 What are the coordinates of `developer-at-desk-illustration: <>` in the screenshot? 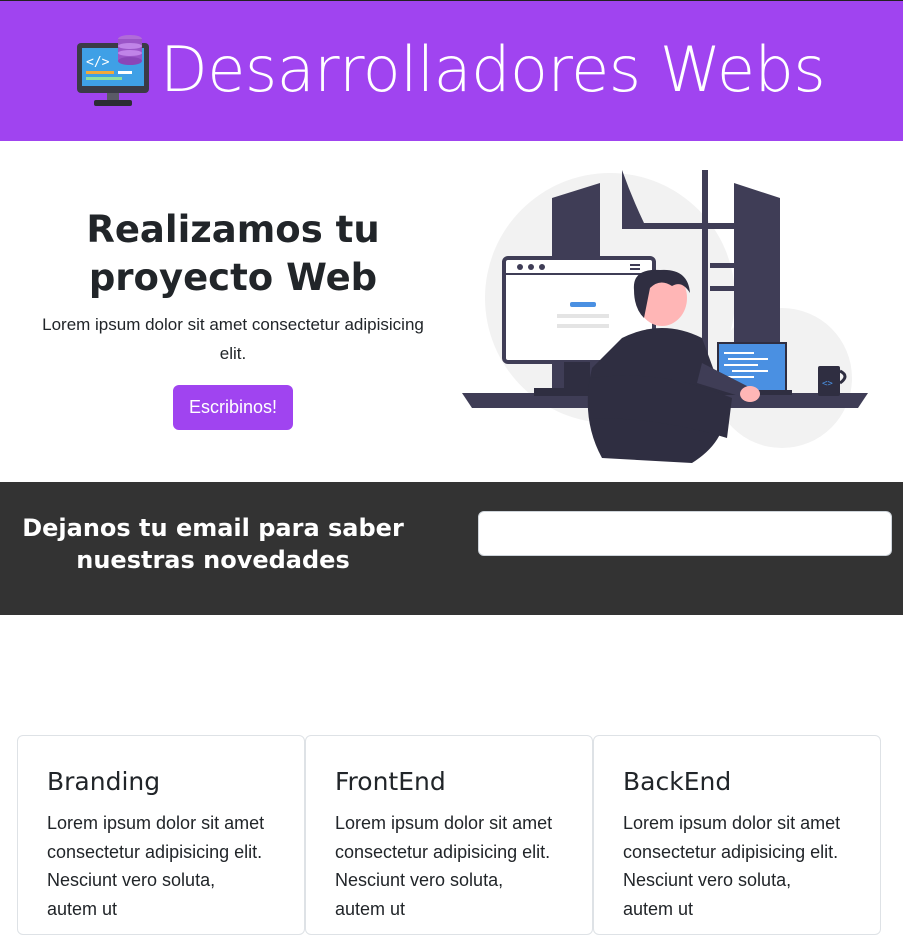 It's located at (665, 316).